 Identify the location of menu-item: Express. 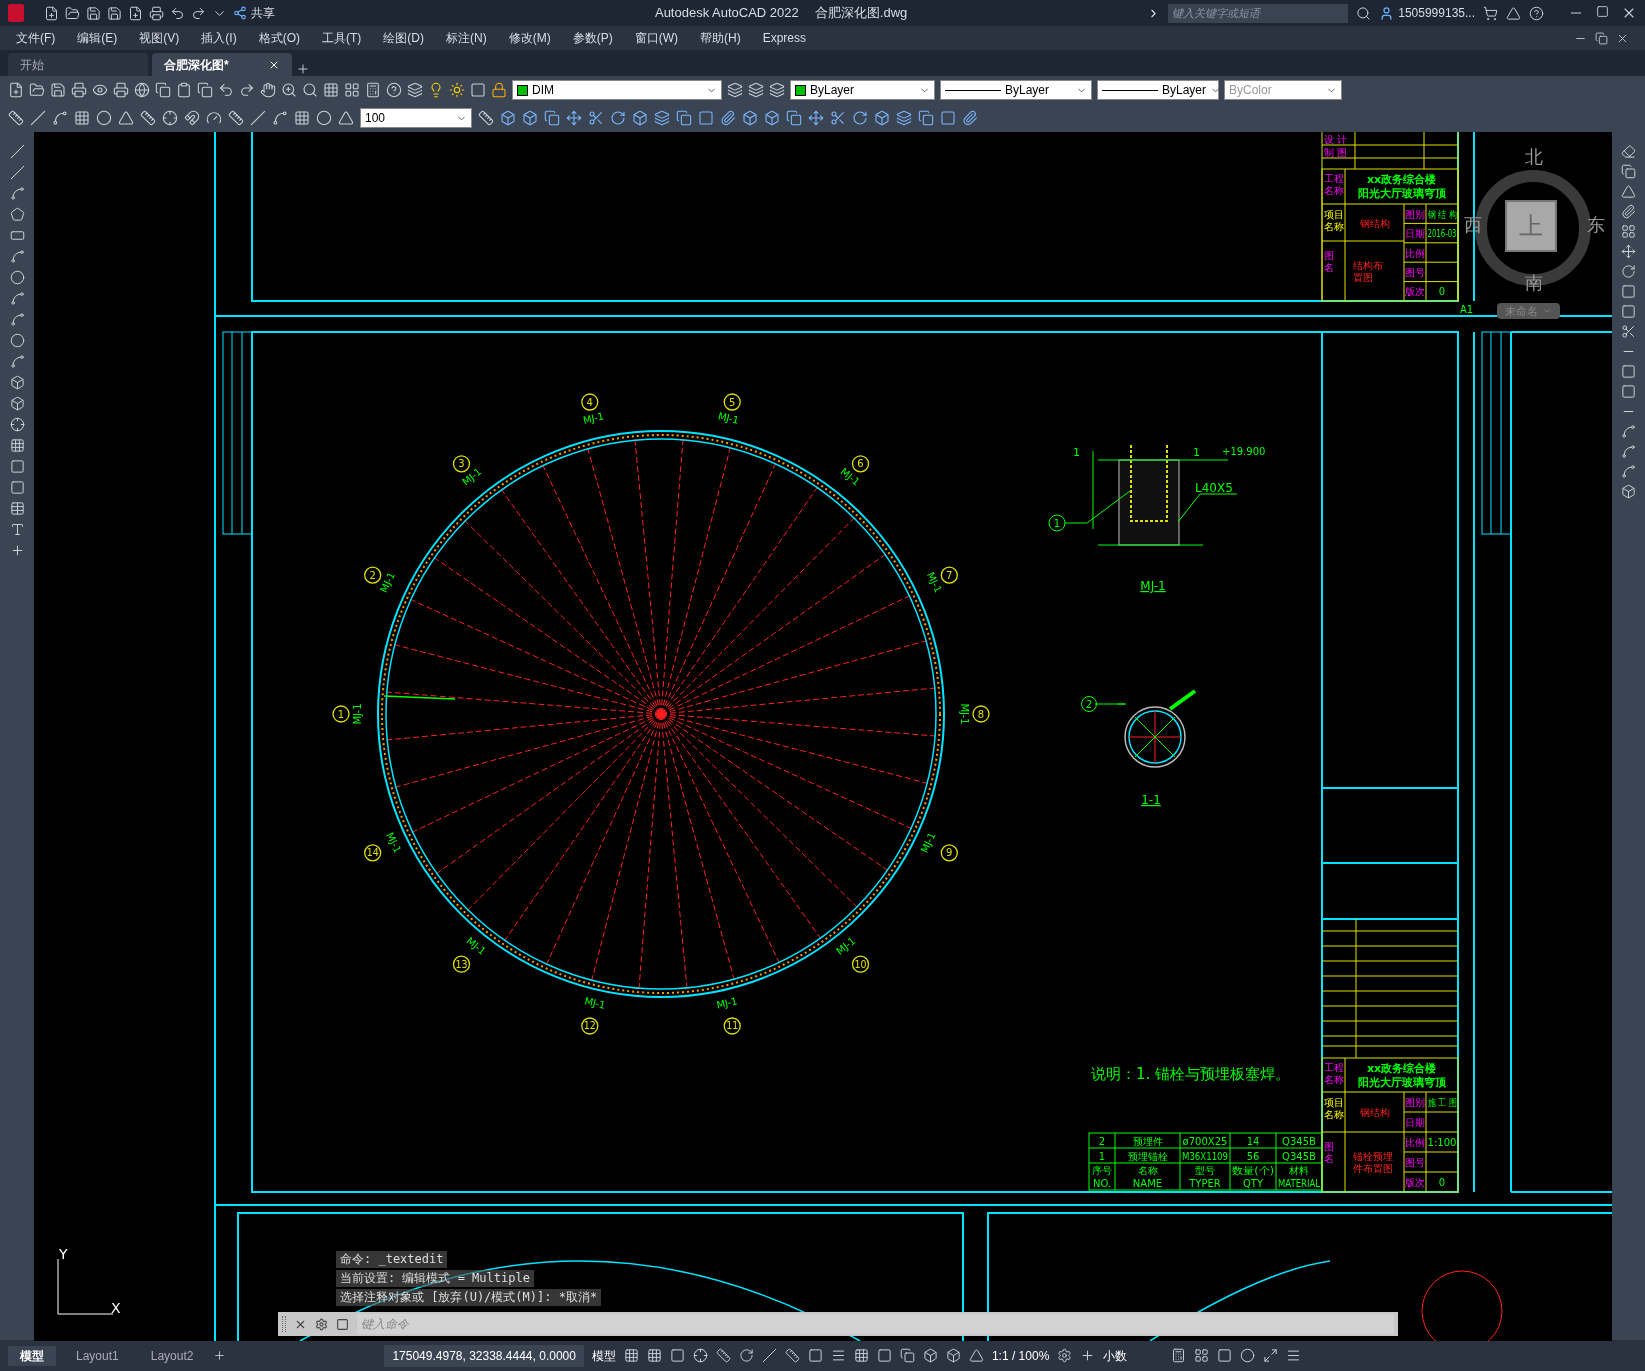
(784, 38).